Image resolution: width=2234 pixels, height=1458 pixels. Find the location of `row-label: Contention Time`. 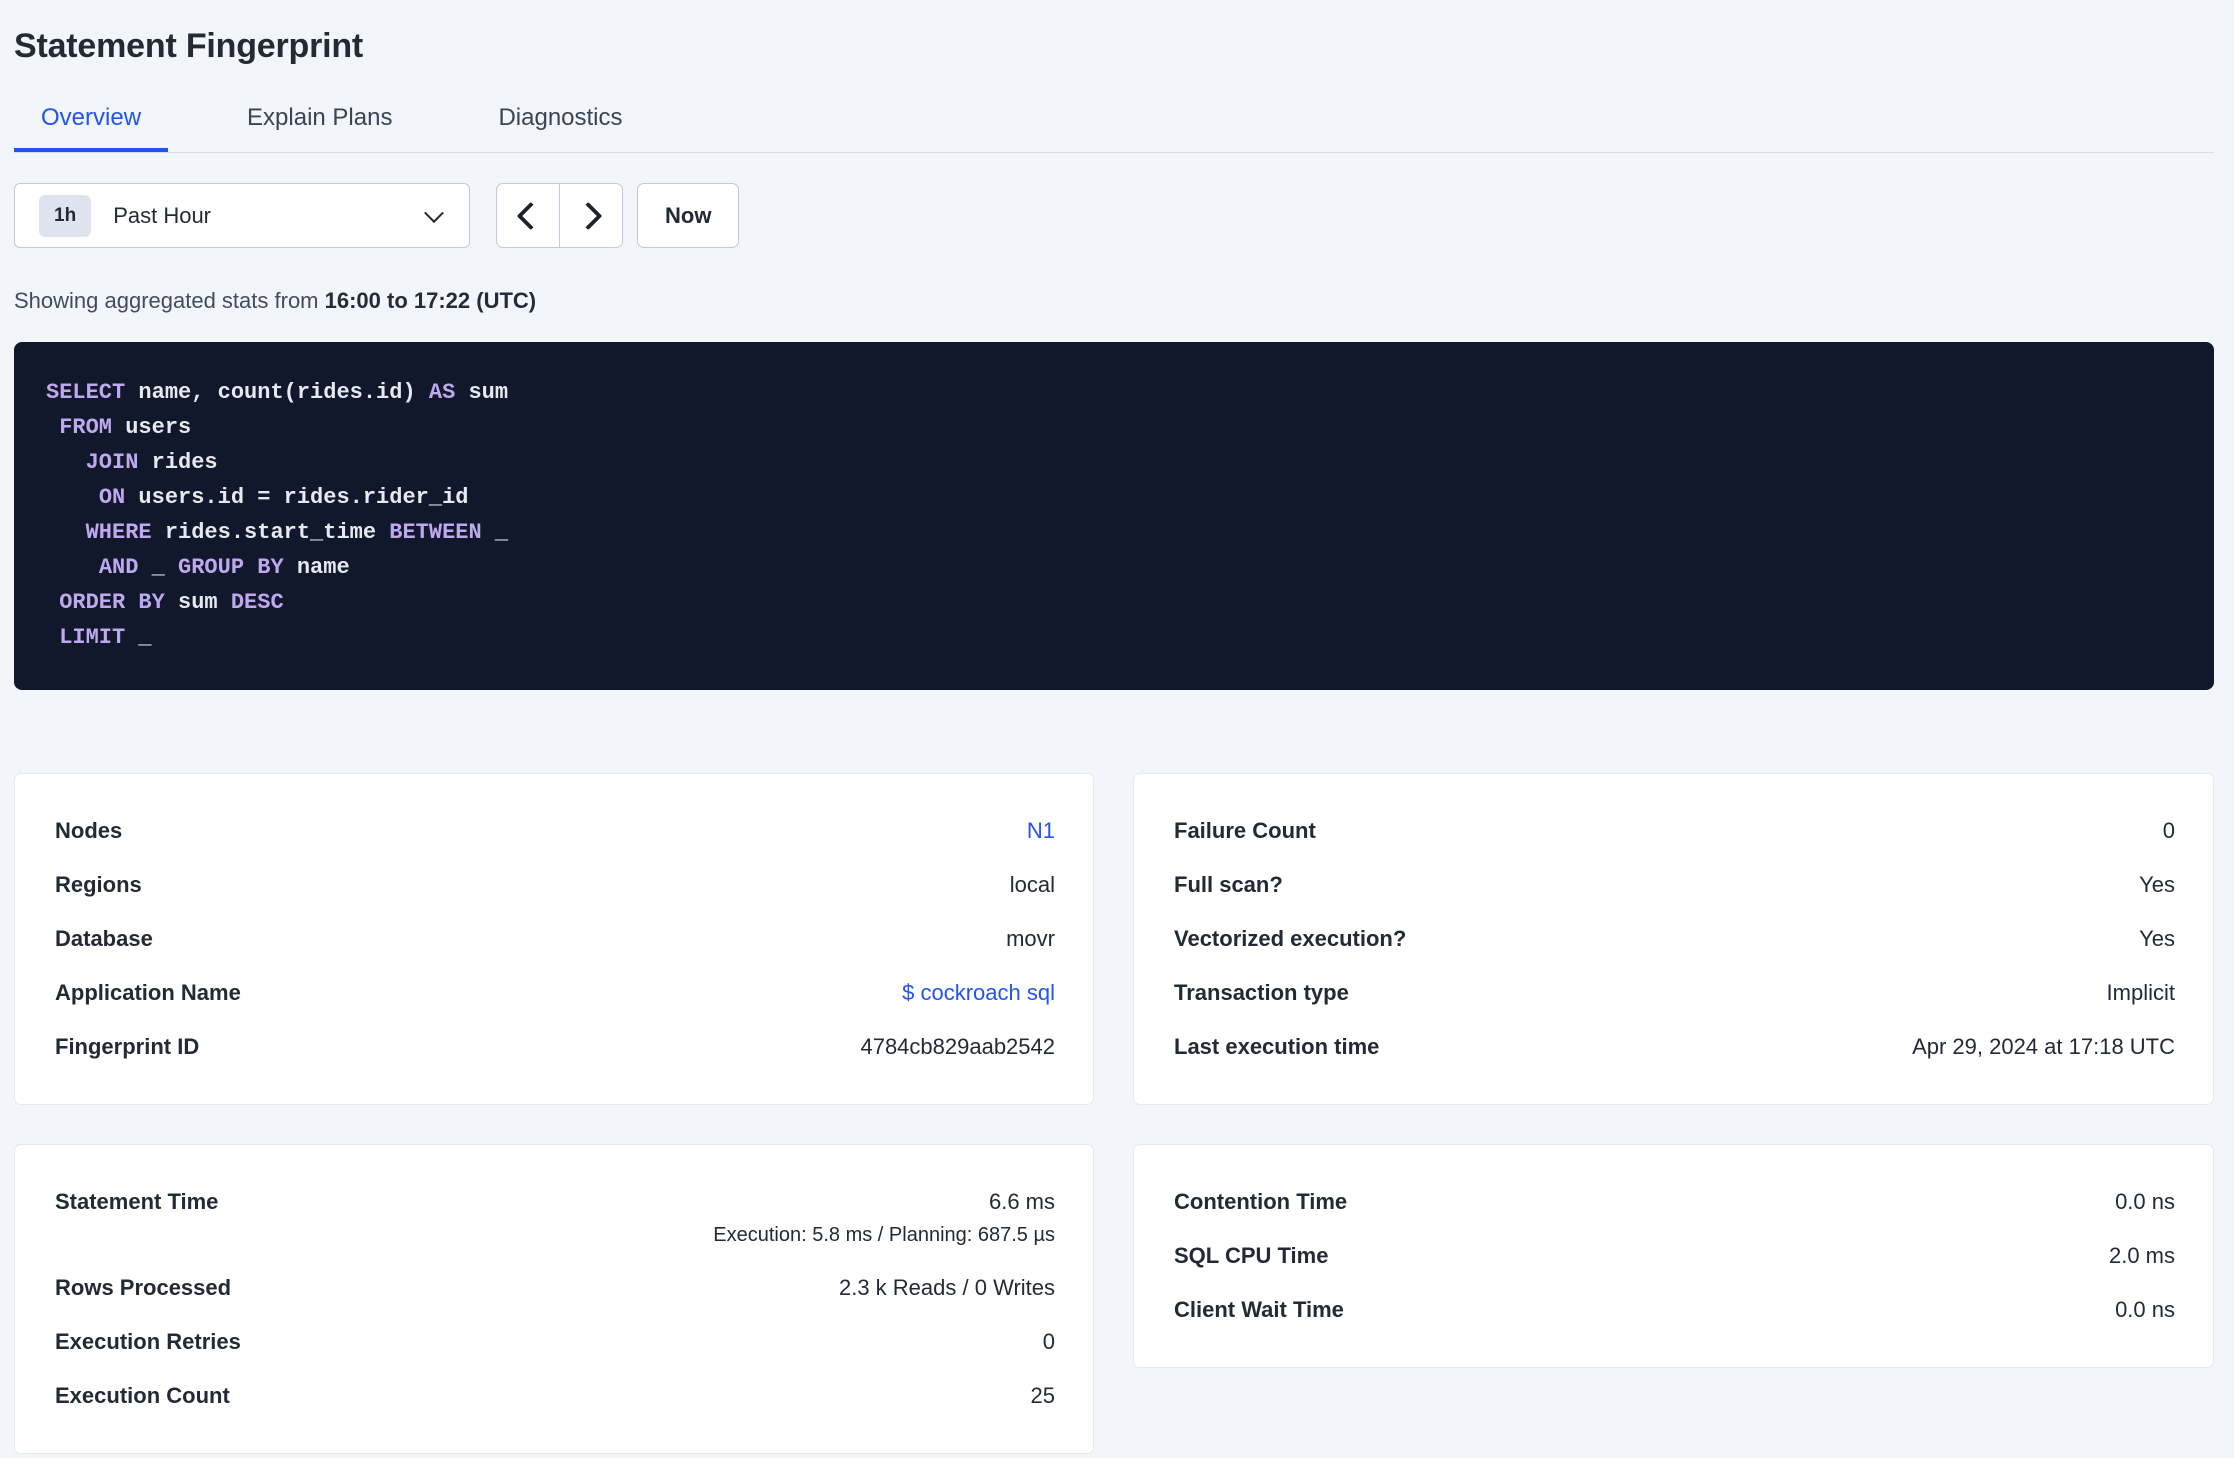

row-label: Contention Time is located at coordinates (1261, 1201).